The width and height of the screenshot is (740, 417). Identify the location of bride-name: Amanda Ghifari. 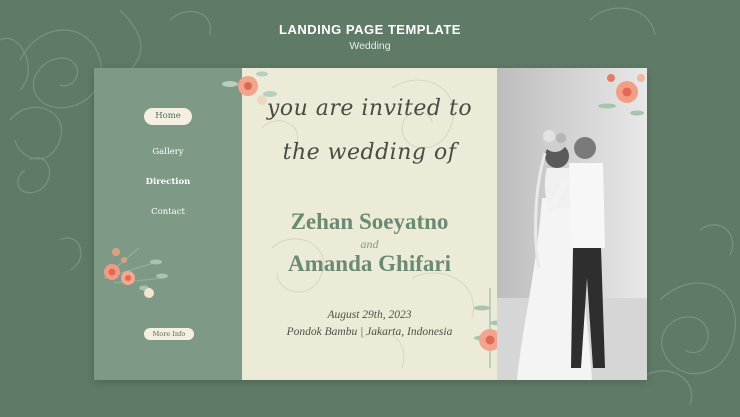
(369, 263).